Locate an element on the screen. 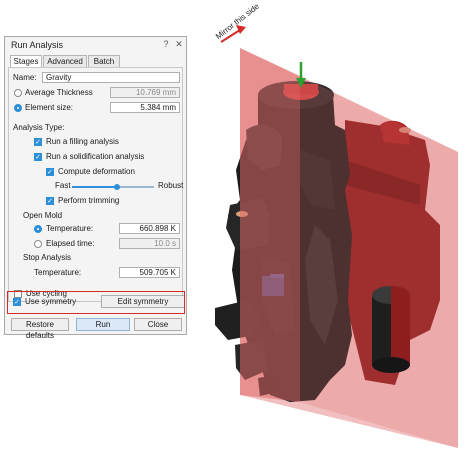  analysis-type-heading: Analysis Type: is located at coordinates (39, 127).